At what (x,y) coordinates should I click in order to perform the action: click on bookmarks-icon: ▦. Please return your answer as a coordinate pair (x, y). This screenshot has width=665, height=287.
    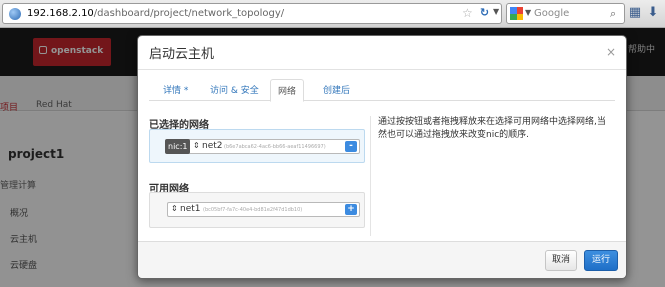
    Looking at the image, I should click on (635, 13).